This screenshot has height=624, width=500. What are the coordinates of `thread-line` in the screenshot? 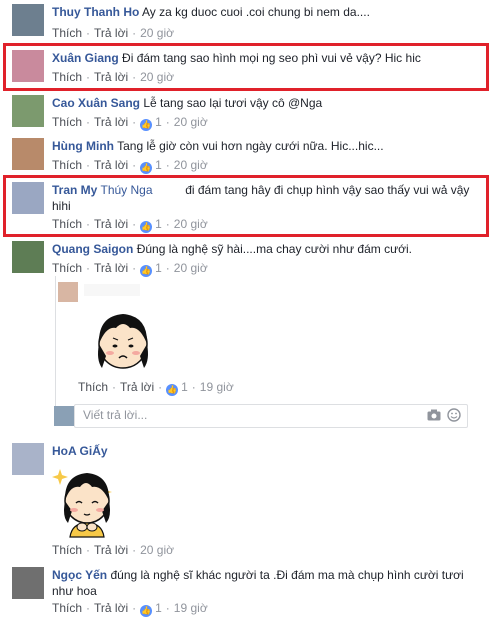 It's located at (55, 348).